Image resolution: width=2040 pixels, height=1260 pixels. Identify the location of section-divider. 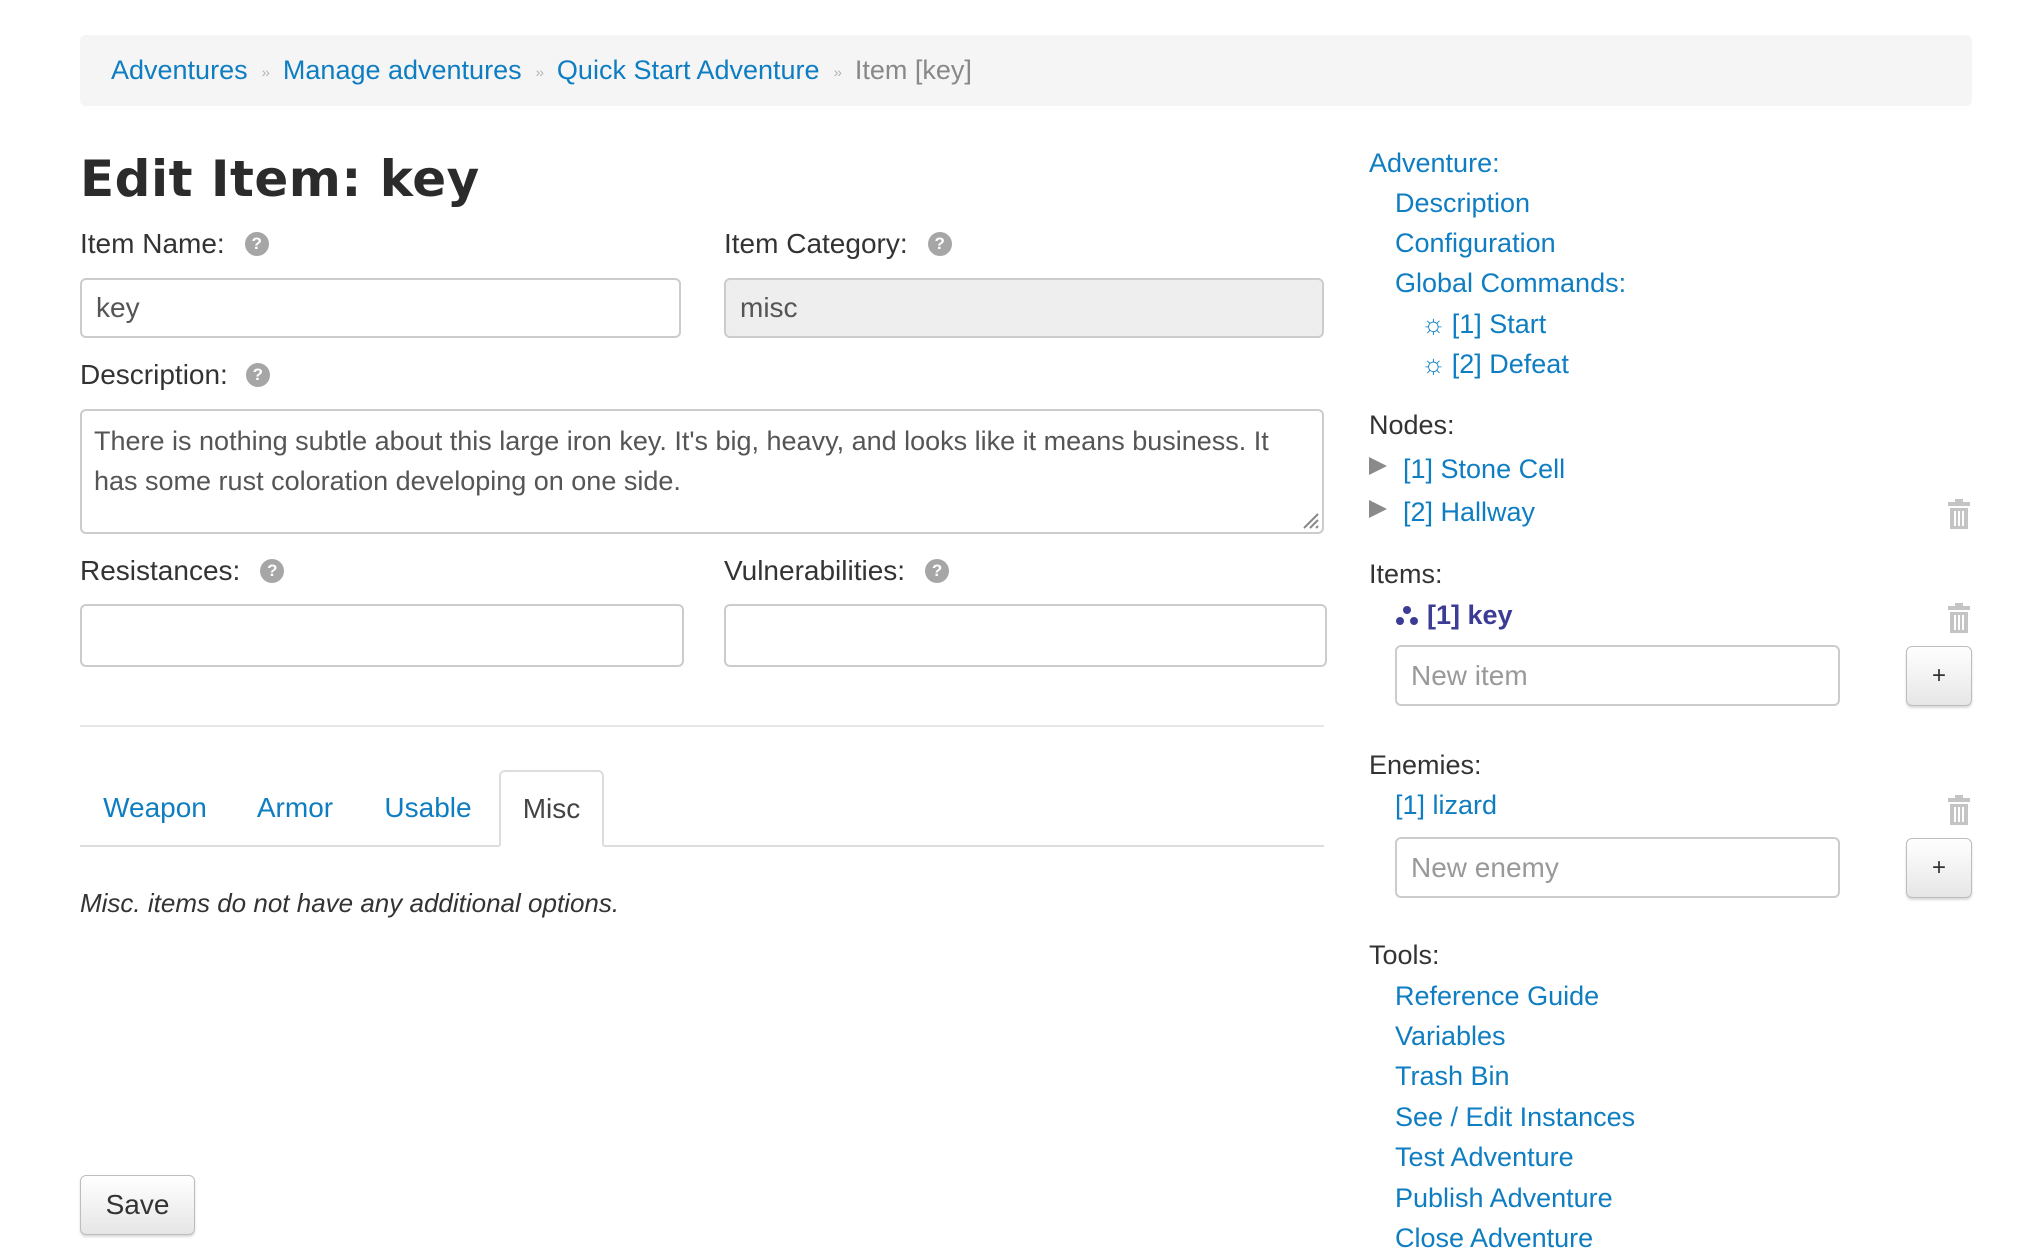
(702, 726).